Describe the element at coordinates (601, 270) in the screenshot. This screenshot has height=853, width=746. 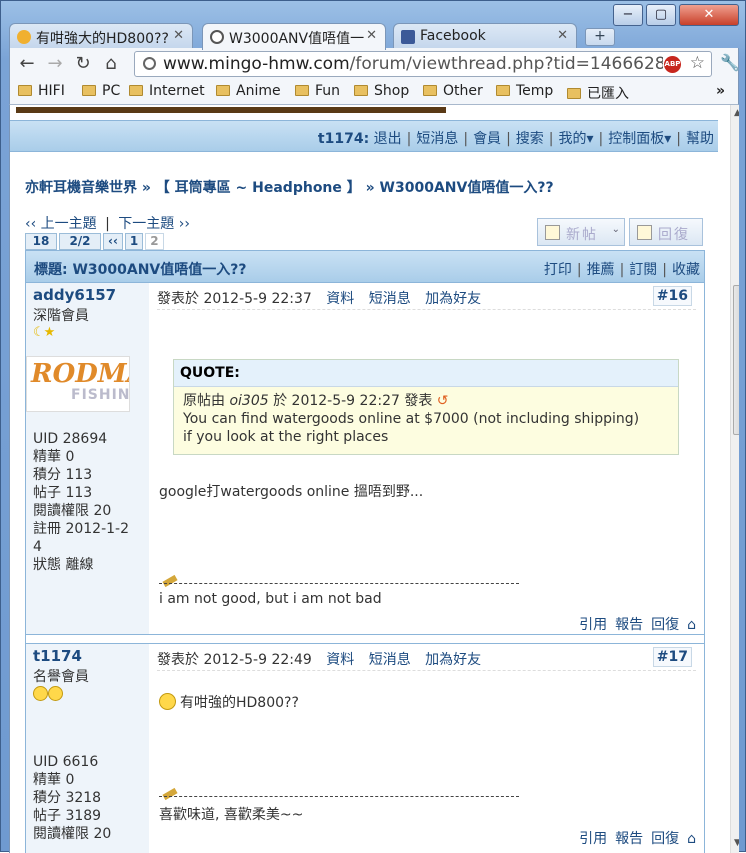
I see `recommend-link: 推薦` at that location.